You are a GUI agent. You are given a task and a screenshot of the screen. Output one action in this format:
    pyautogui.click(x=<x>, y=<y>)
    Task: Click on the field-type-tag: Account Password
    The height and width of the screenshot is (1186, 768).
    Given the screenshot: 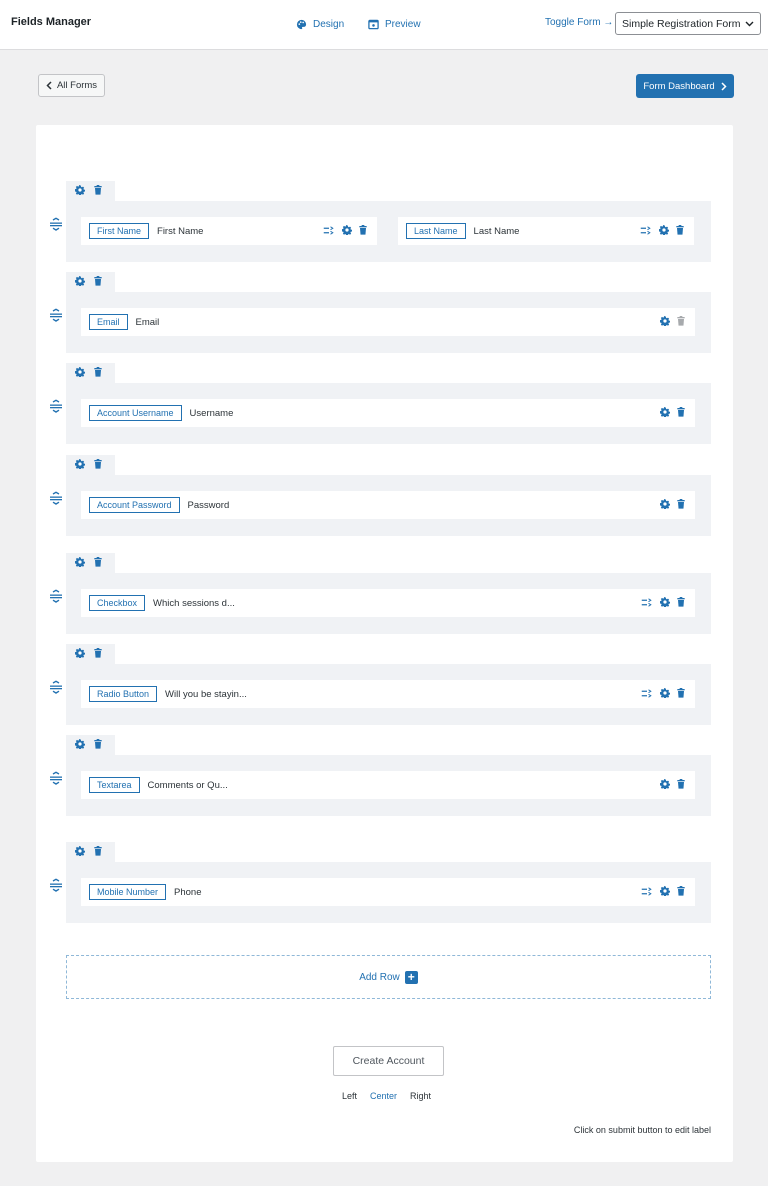 What is the action you would take?
    pyautogui.click(x=134, y=505)
    